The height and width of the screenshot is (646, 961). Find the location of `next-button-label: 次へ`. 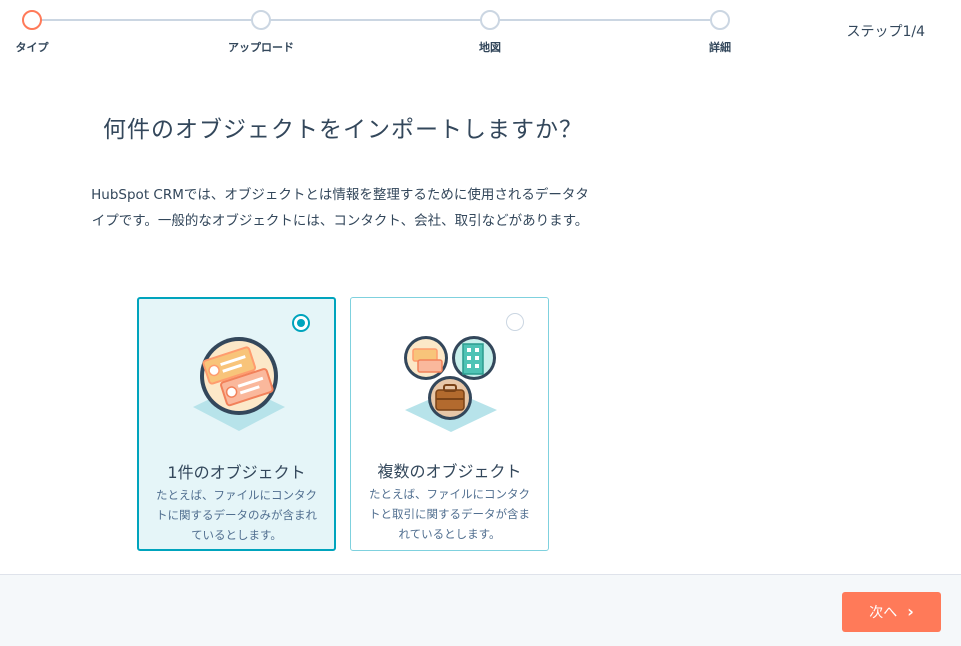

next-button-label: 次へ is located at coordinates (883, 613).